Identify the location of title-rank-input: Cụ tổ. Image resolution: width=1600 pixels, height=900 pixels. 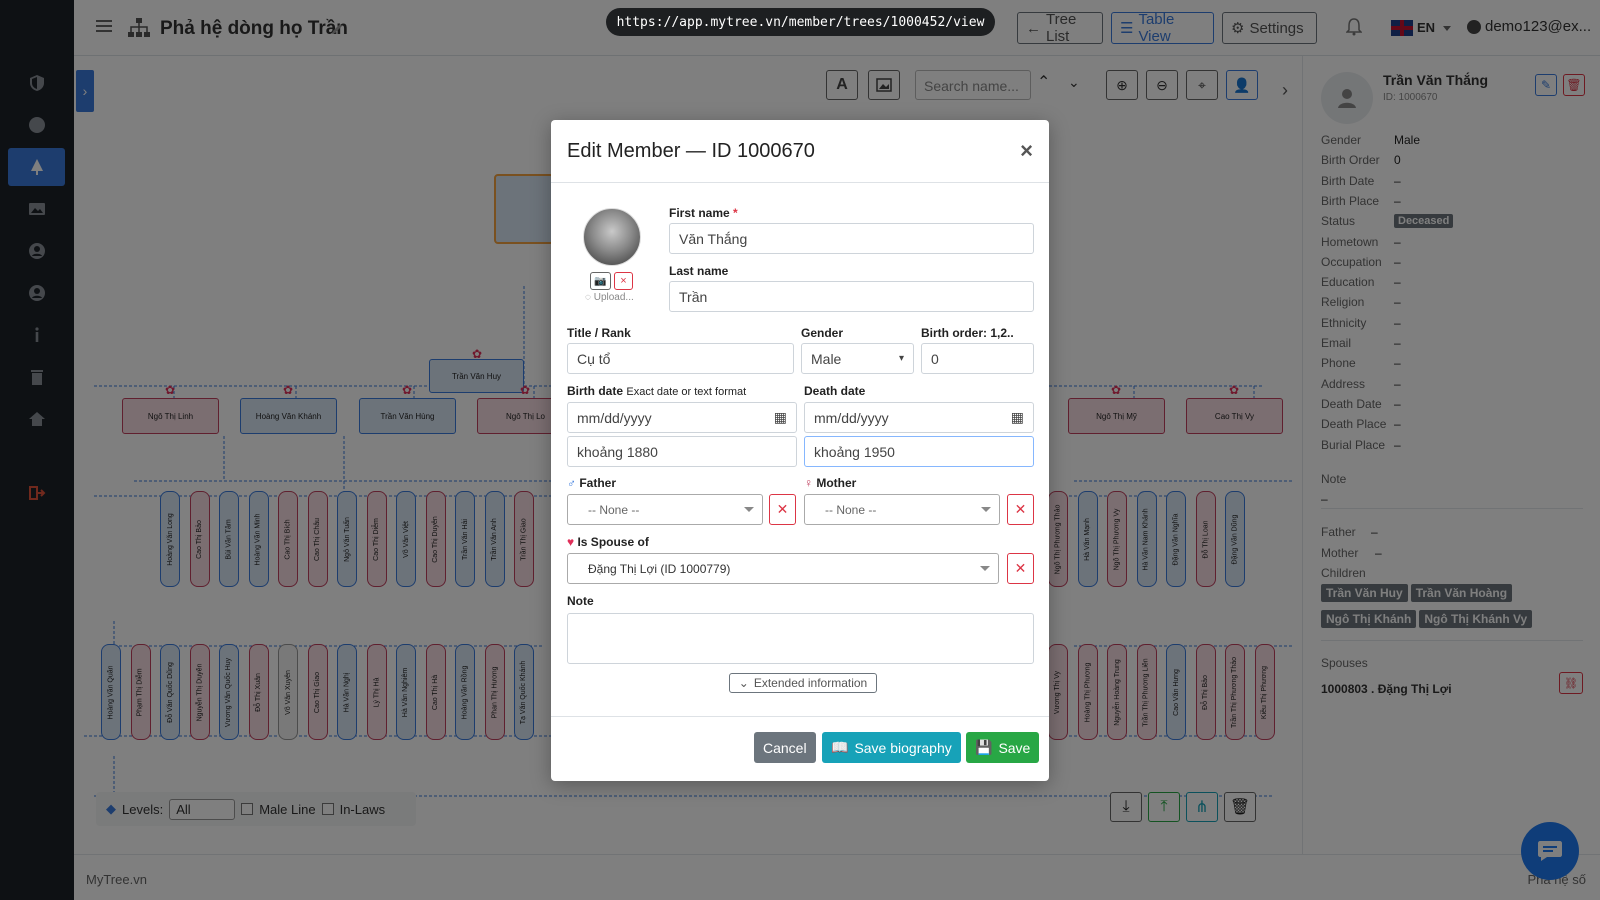
(680, 358).